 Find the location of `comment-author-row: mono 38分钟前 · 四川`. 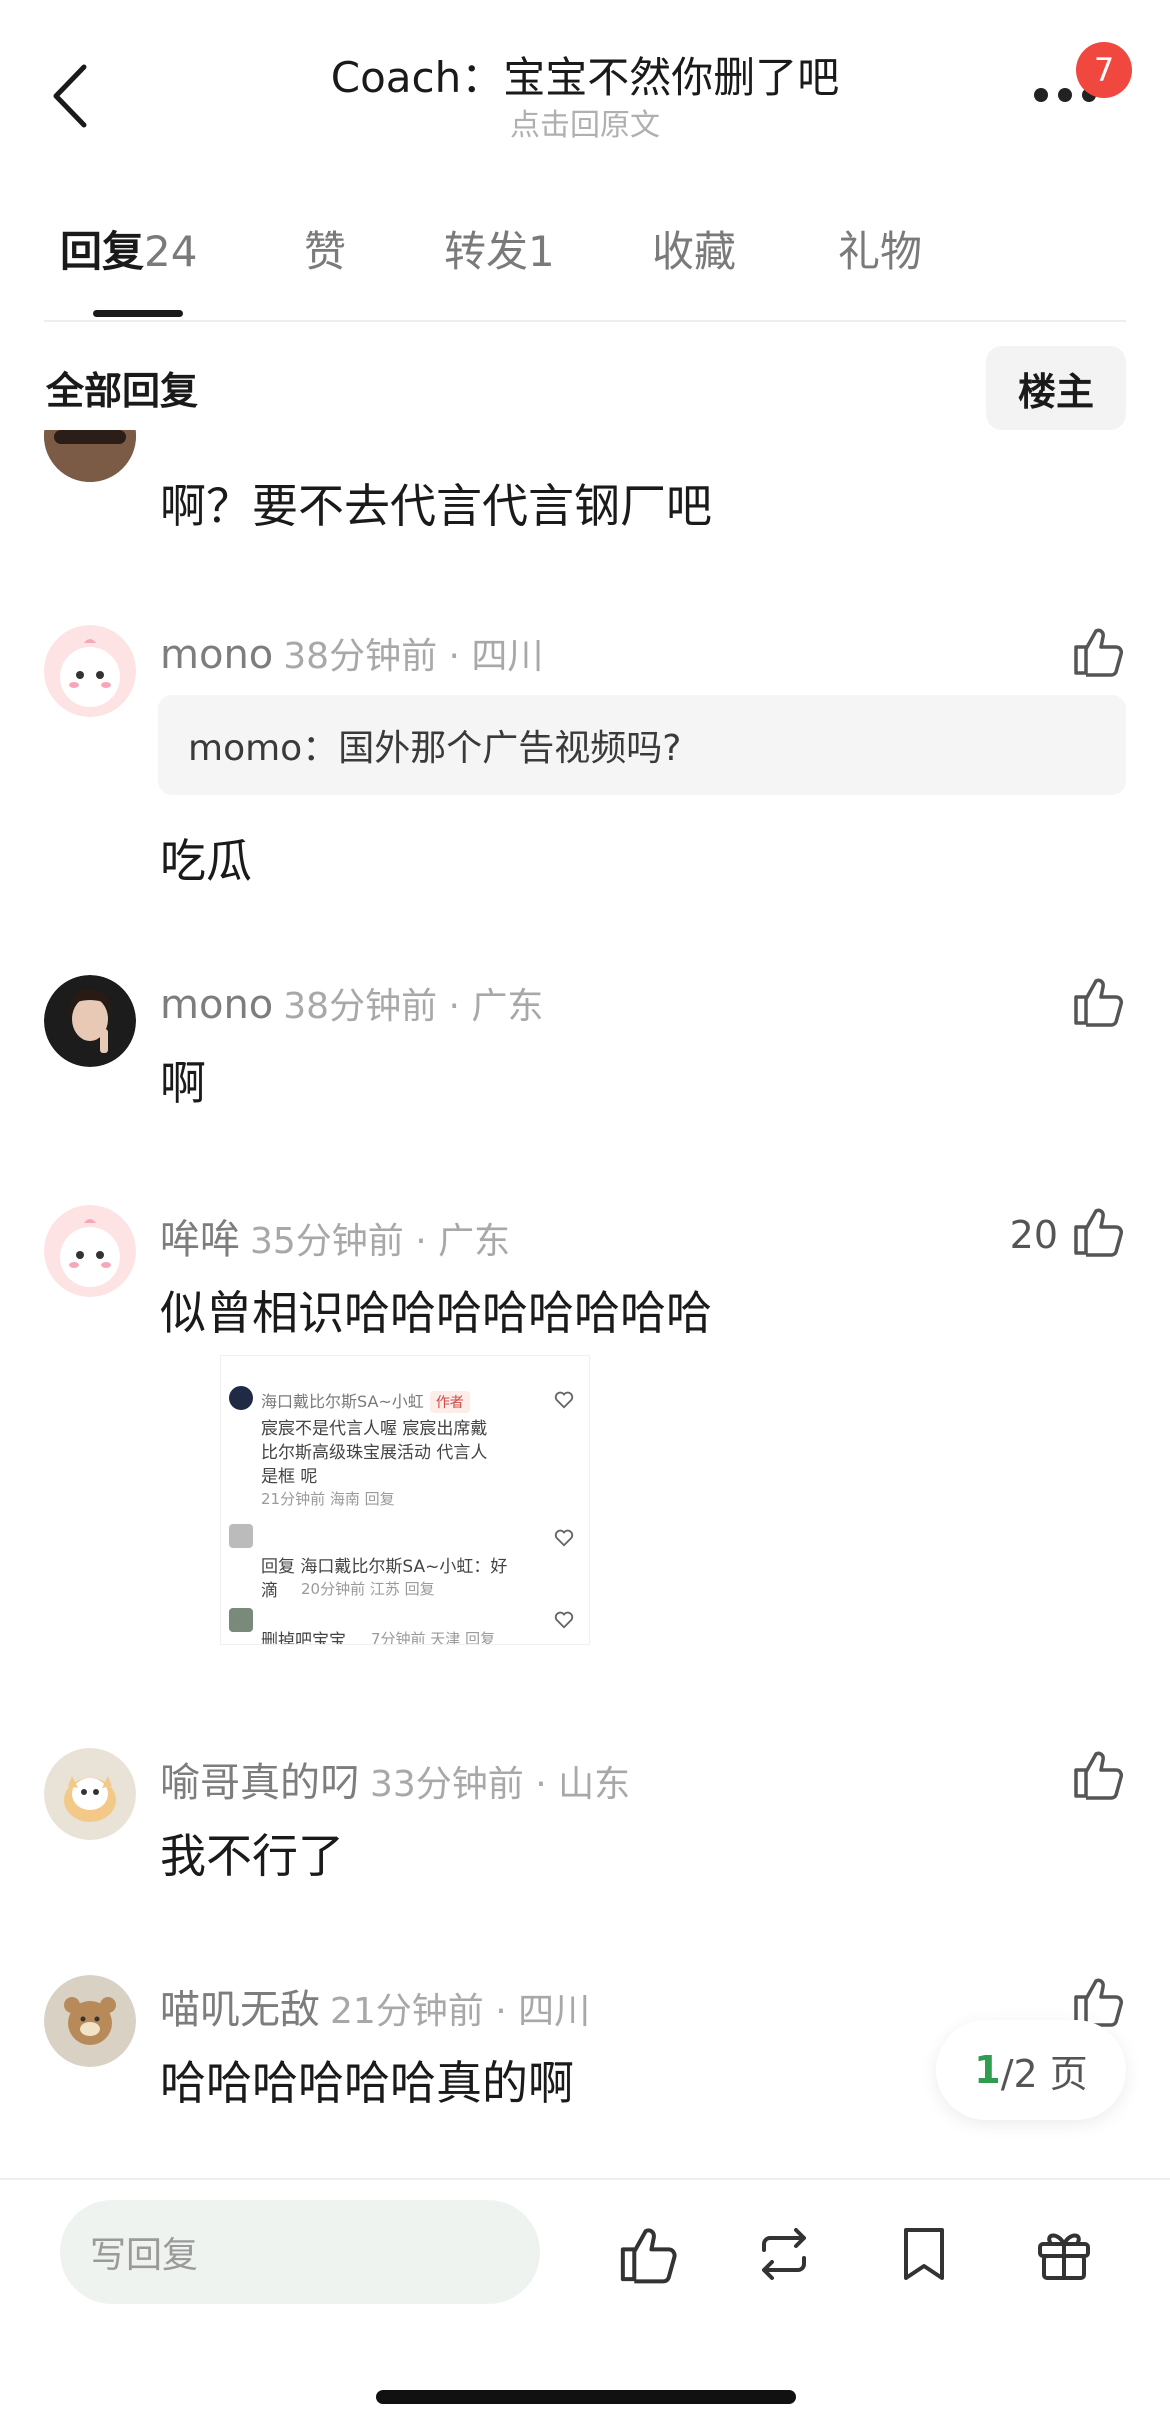

comment-author-row: mono 38分钟前 · 四川 is located at coordinates (351, 653).